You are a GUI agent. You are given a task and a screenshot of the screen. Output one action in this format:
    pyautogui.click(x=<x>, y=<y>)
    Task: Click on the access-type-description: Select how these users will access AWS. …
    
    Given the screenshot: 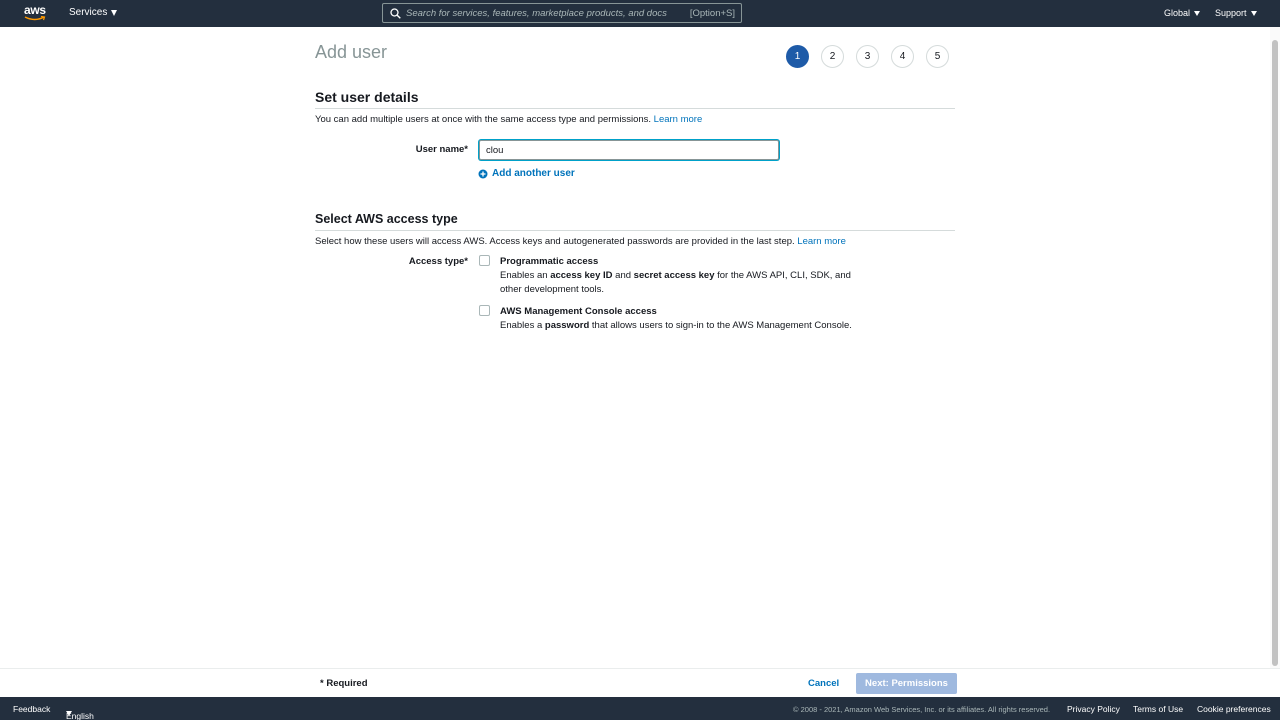 What is the action you would take?
    pyautogui.click(x=580, y=241)
    